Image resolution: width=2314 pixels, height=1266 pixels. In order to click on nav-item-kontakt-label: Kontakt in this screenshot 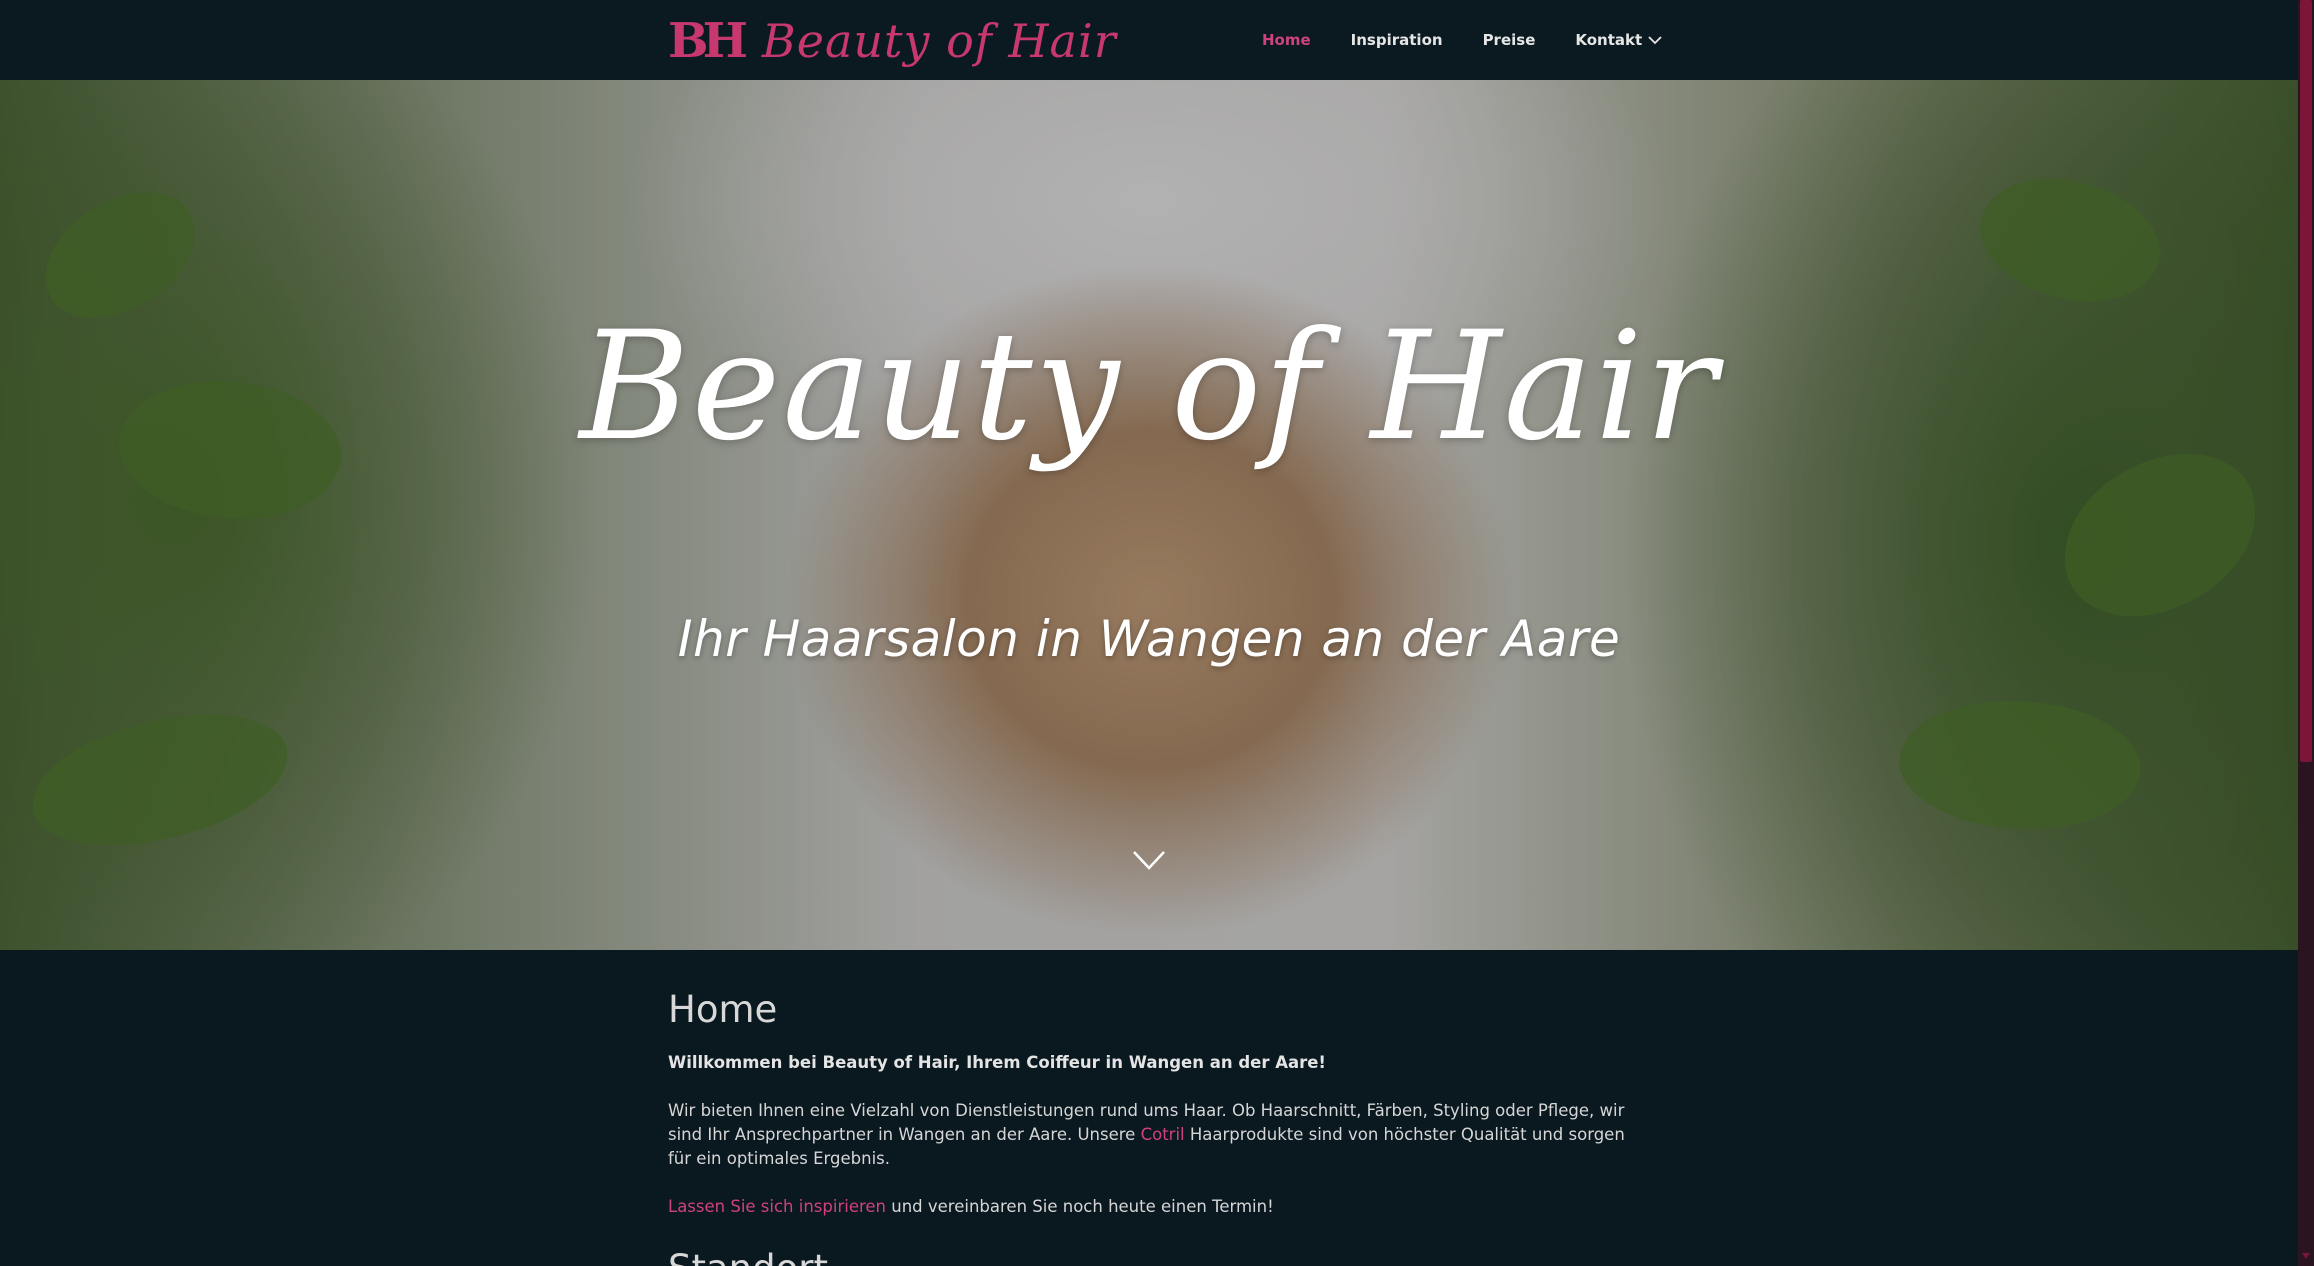, I will do `click(1609, 40)`.